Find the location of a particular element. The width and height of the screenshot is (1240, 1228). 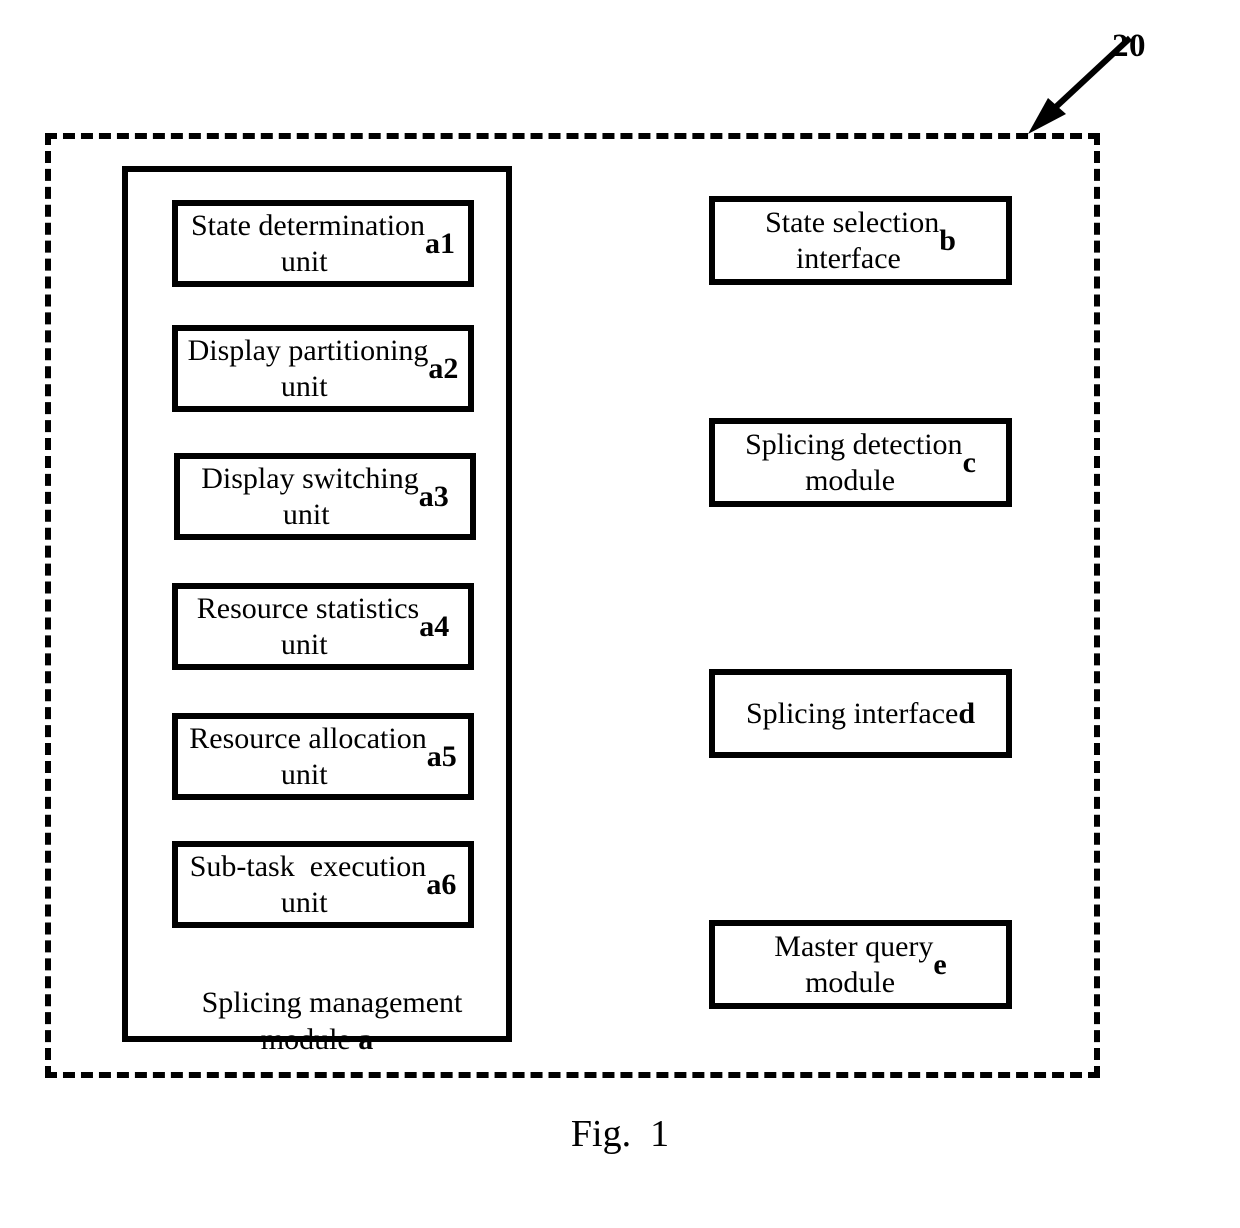

figure-caption: Fig. 1 is located at coordinates (620, 1134).